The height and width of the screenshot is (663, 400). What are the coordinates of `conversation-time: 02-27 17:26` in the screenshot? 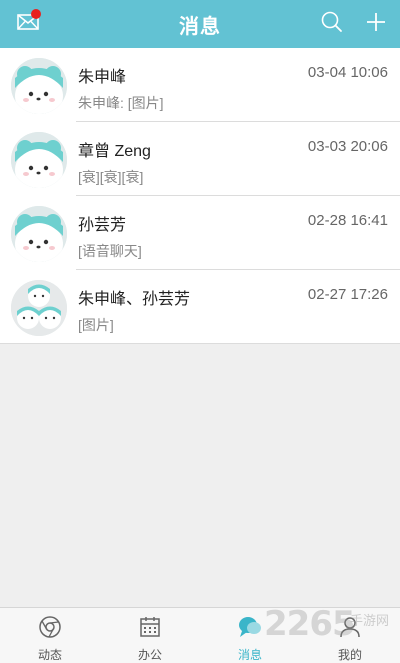 It's located at (347, 294).